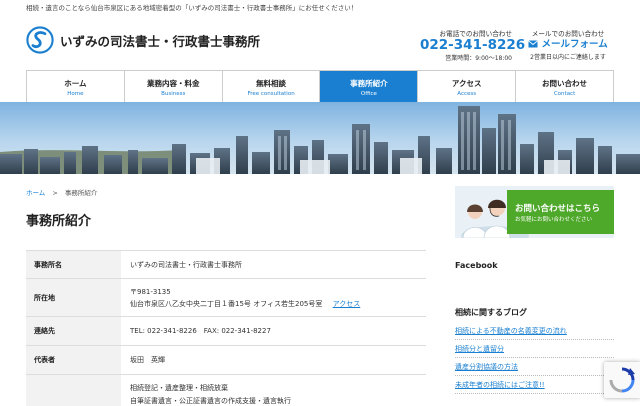  What do you see at coordinates (81, 193) in the screenshot?
I see `breadcrumb-current: 事務所紹介` at bounding box center [81, 193].